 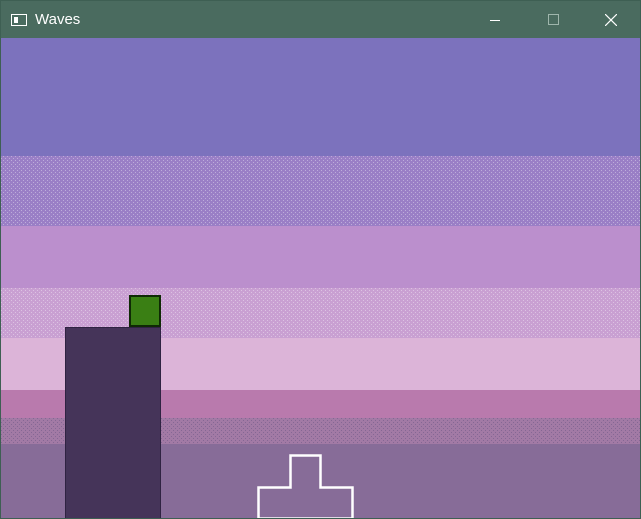 I want to click on window-title: Waves, so click(x=58, y=19).